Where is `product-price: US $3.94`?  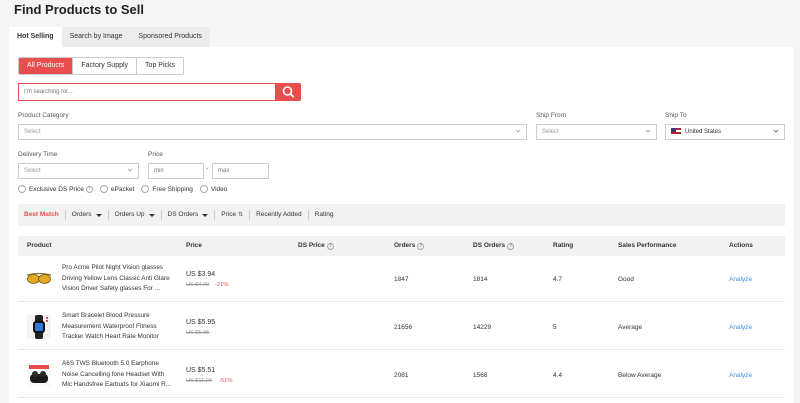 product-price: US $3.94 is located at coordinates (201, 274).